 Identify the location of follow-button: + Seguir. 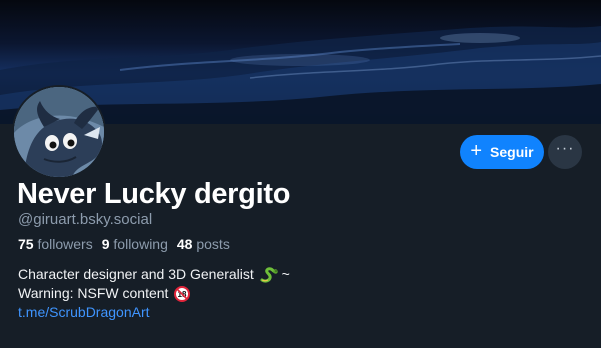
(502, 152).